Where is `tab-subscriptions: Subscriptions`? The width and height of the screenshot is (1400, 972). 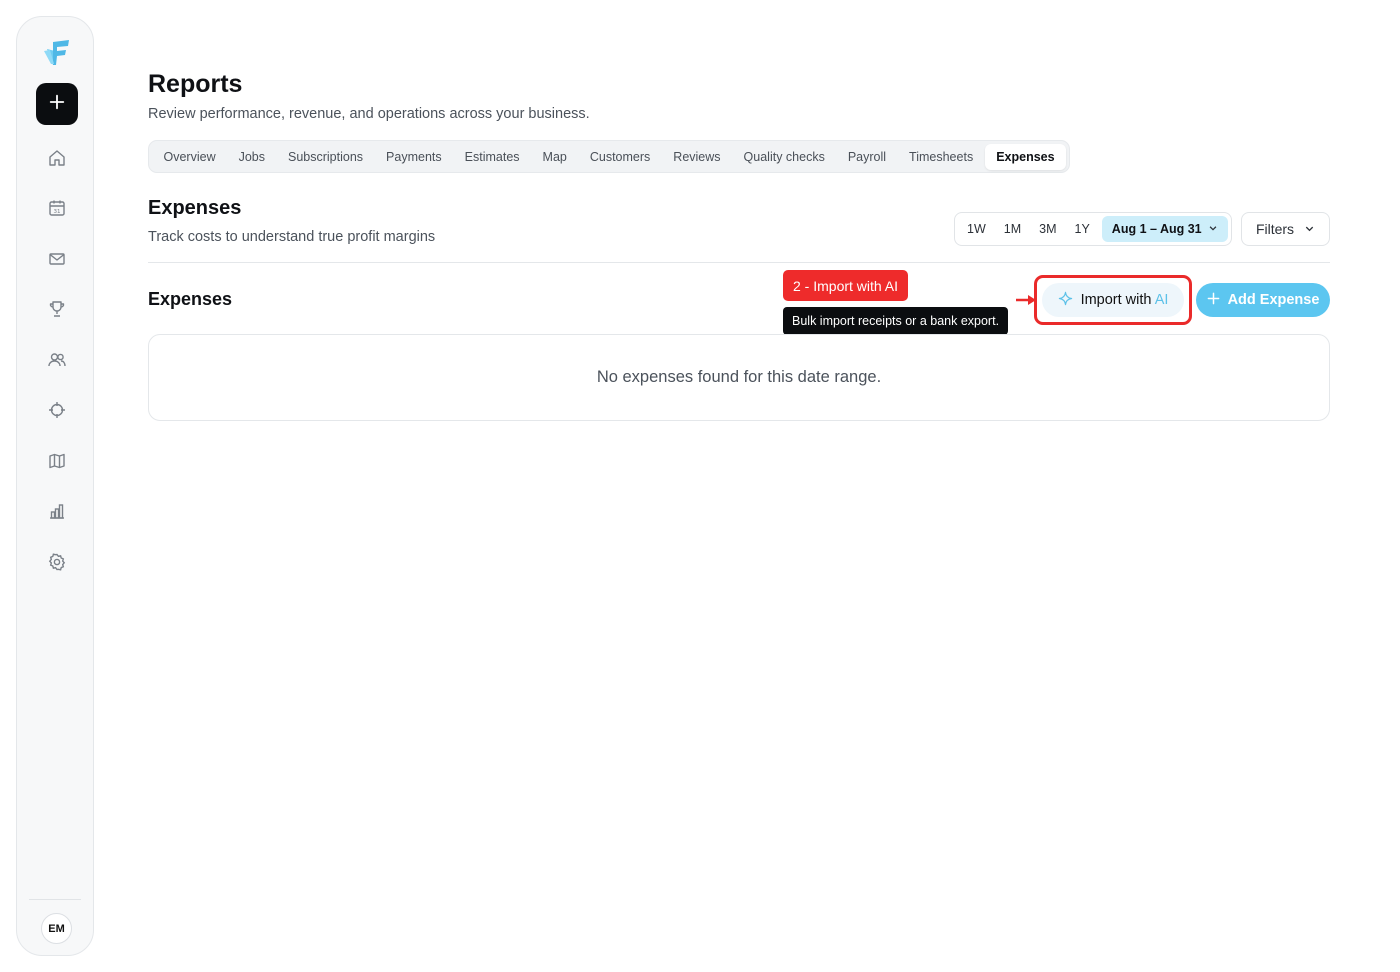 tab-subscriptions: Subscriptions is located at coordinates (326, 157).